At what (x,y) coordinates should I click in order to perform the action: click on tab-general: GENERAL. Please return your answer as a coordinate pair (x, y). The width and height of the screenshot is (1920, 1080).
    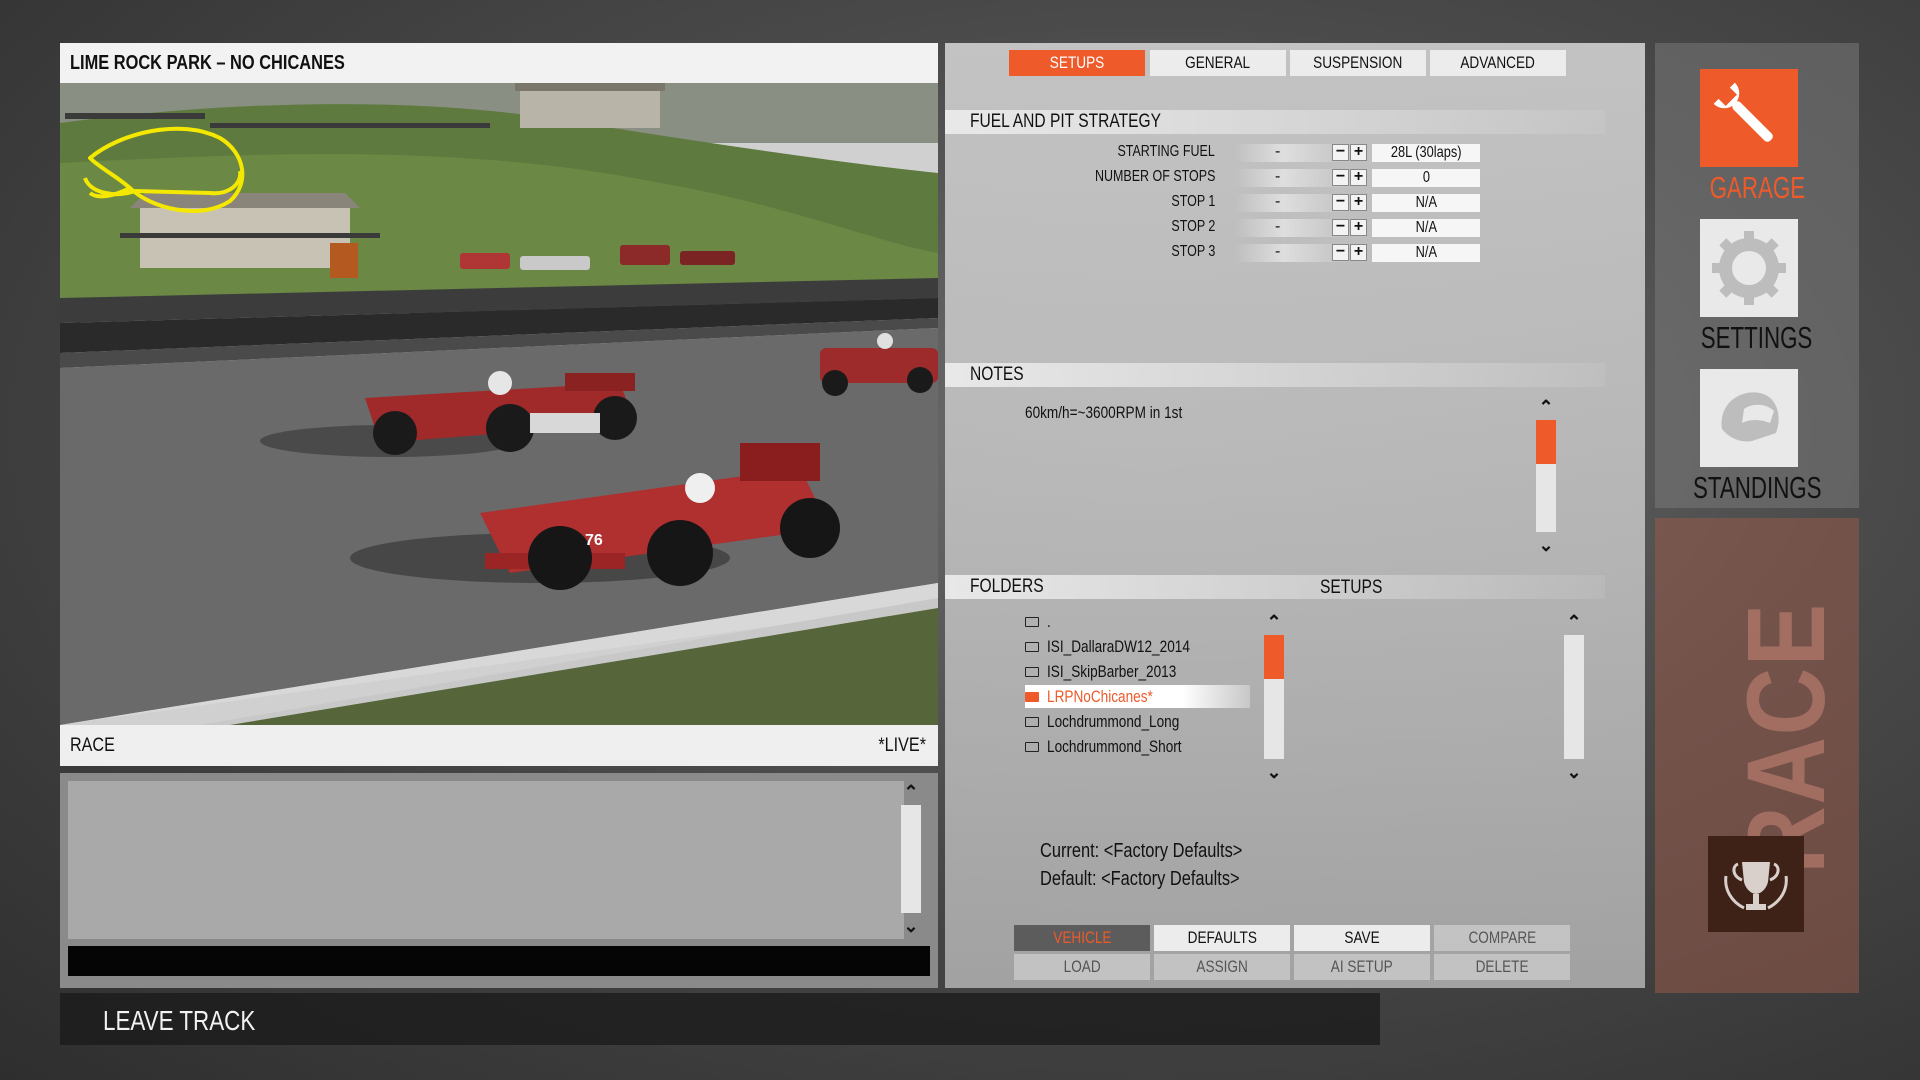
    Looking at the image, I should click on (1218, 63).